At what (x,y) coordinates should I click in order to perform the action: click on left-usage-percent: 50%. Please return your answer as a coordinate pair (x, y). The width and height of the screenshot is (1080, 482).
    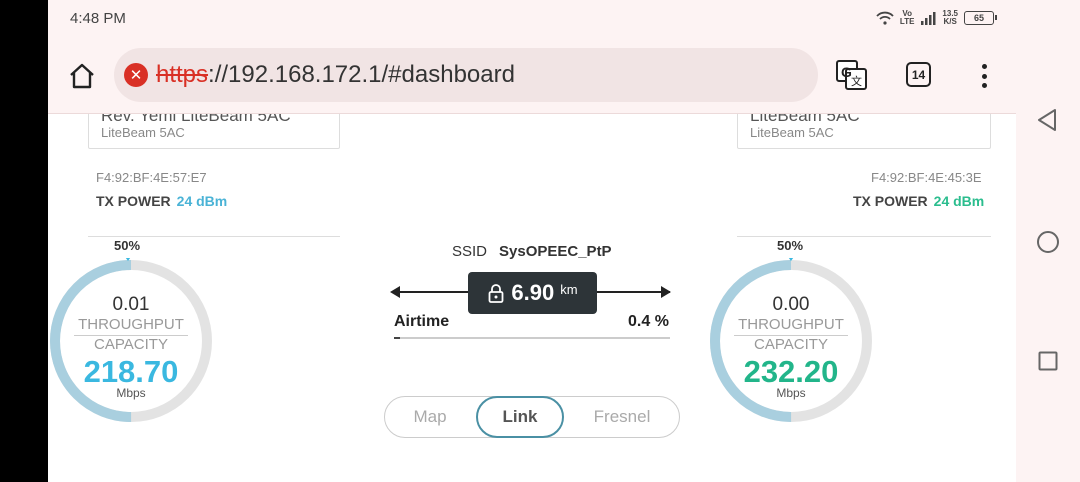
    Looking at the image, I should click on (127, 245).